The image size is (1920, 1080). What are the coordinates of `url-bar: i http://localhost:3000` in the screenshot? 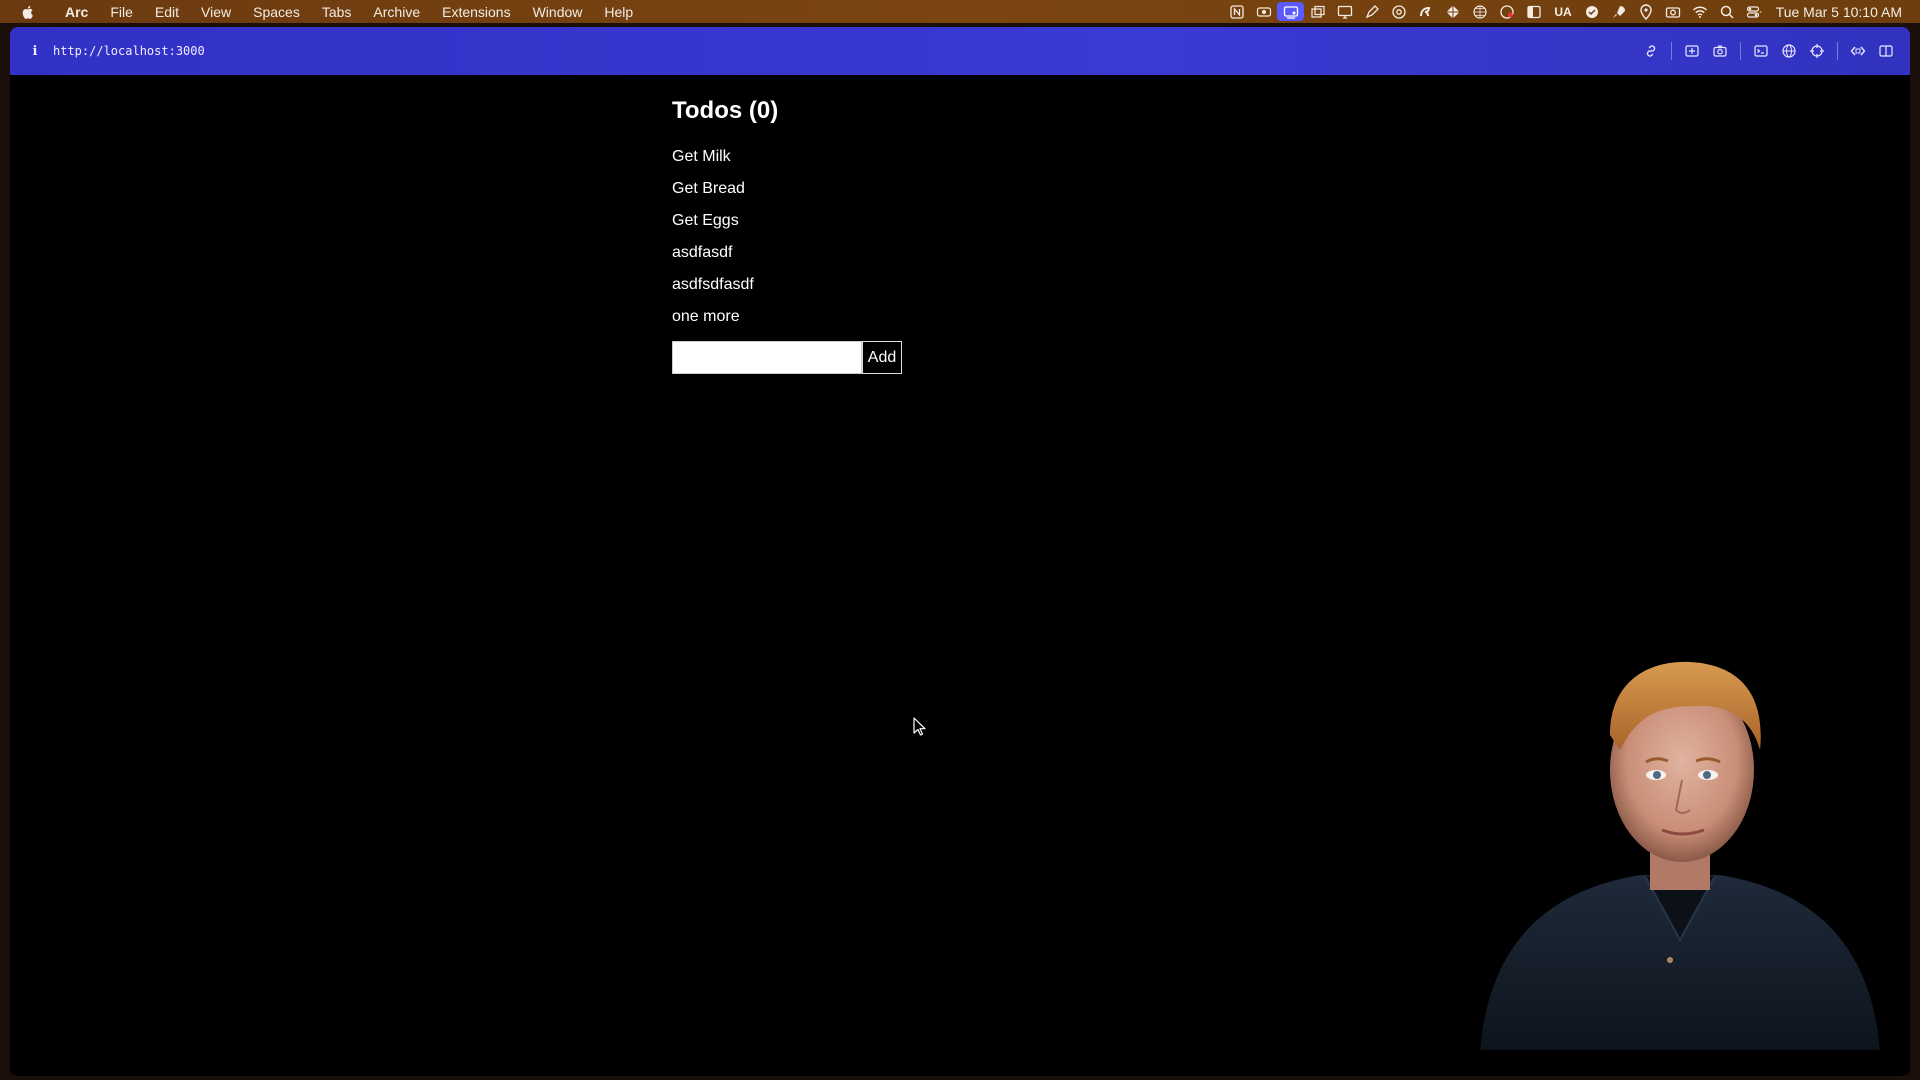 It's located at (960, 51).